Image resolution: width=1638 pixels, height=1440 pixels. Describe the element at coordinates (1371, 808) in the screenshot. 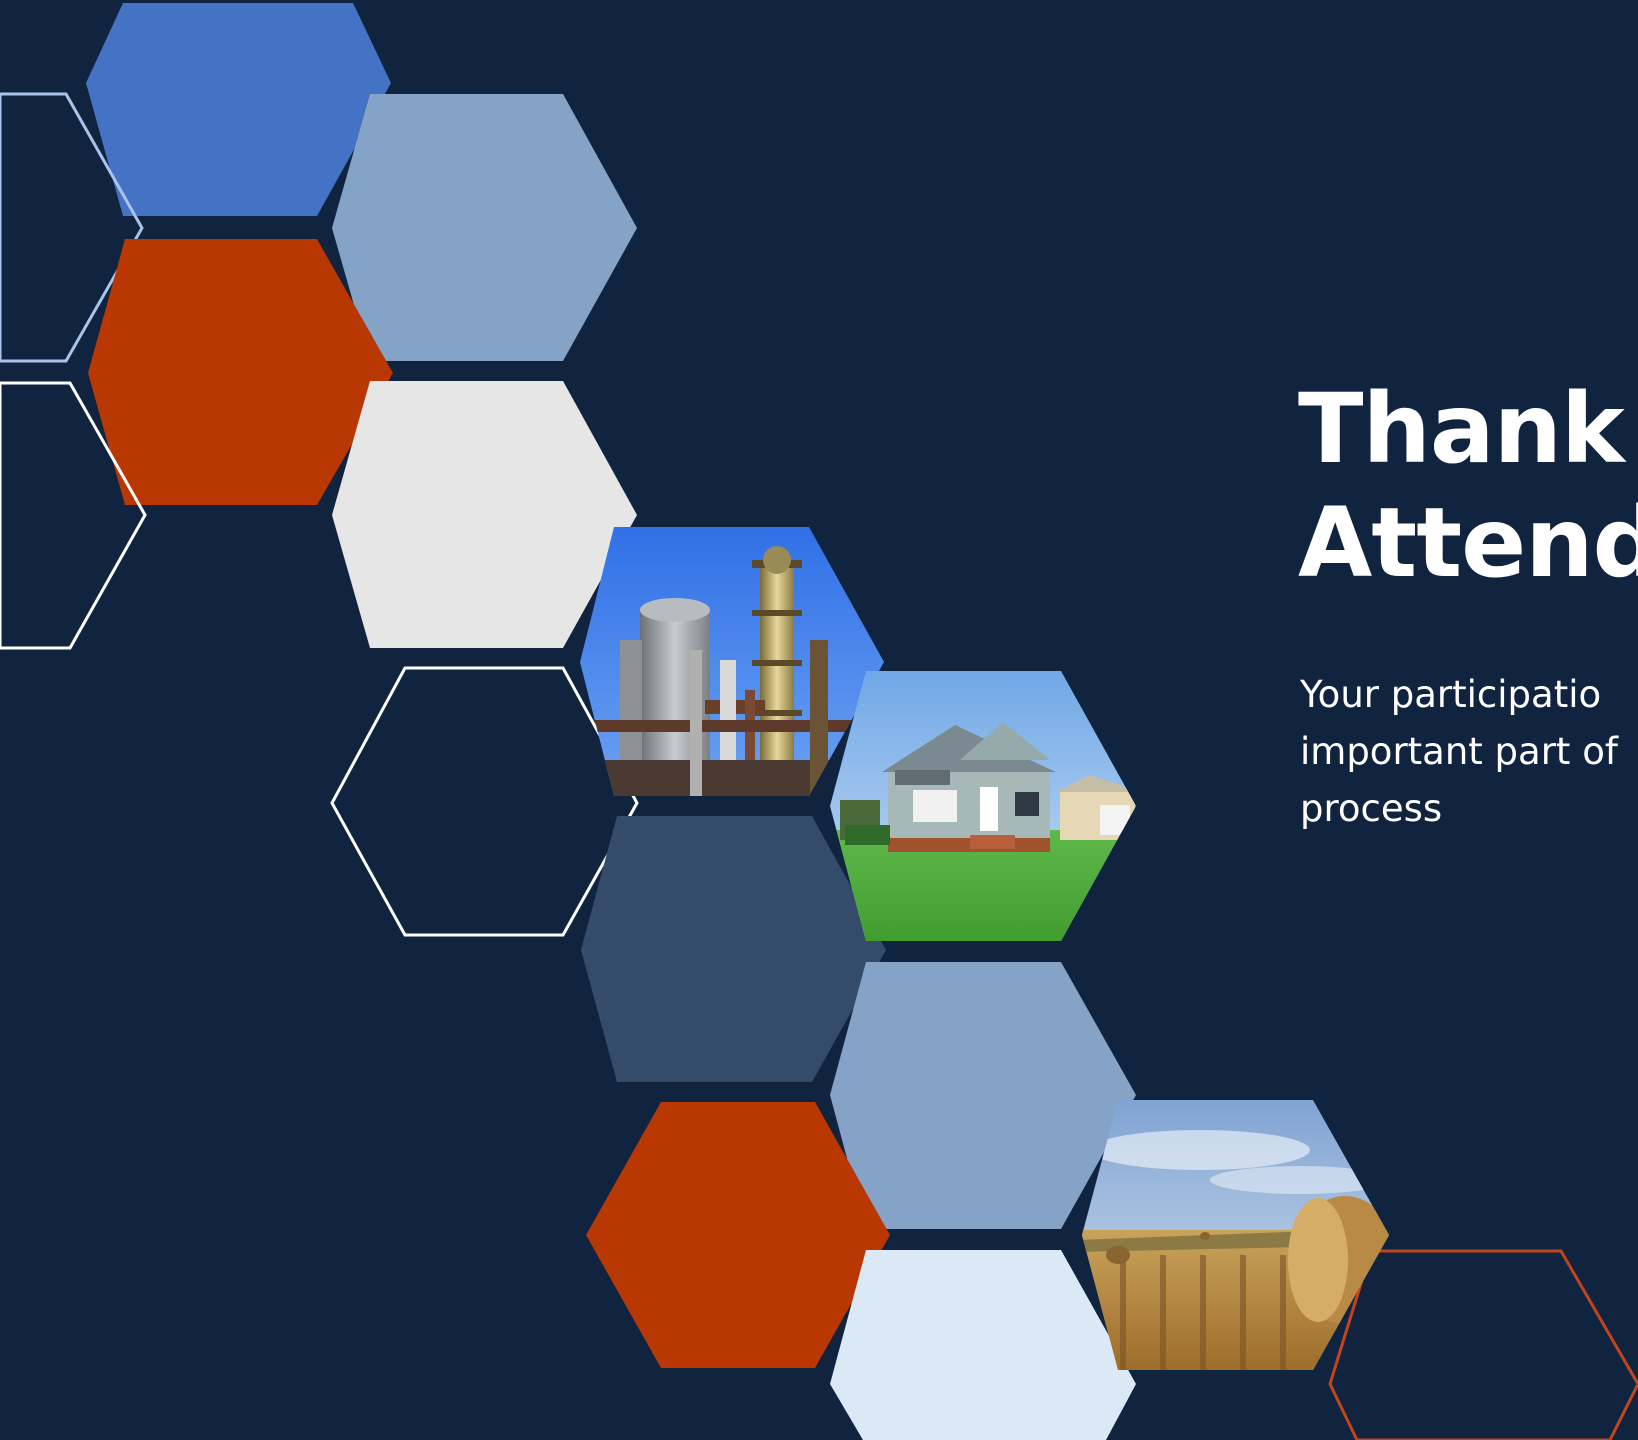

I see `subtitle-line-3: process` at that location.